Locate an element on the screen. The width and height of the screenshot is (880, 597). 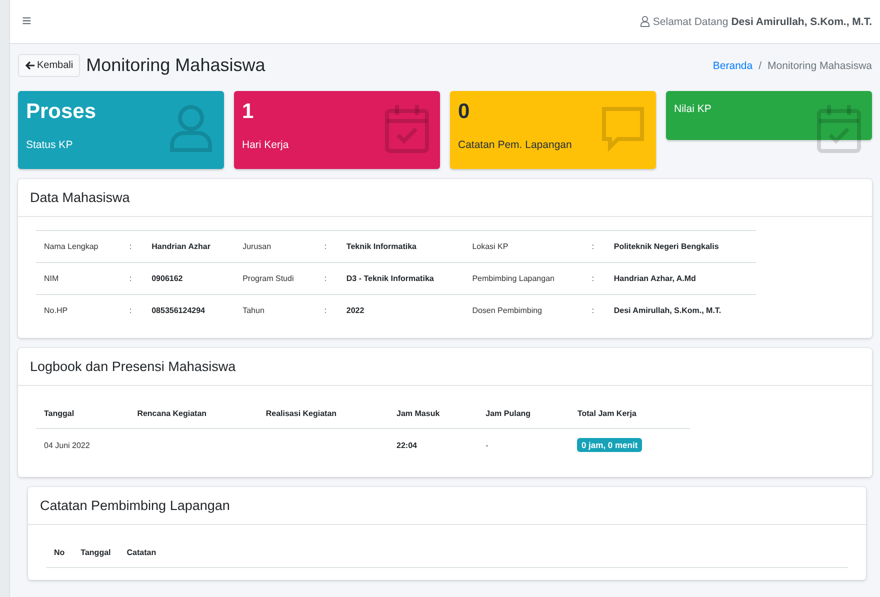
arrow-left-icon is located at coordinates (30, 65).